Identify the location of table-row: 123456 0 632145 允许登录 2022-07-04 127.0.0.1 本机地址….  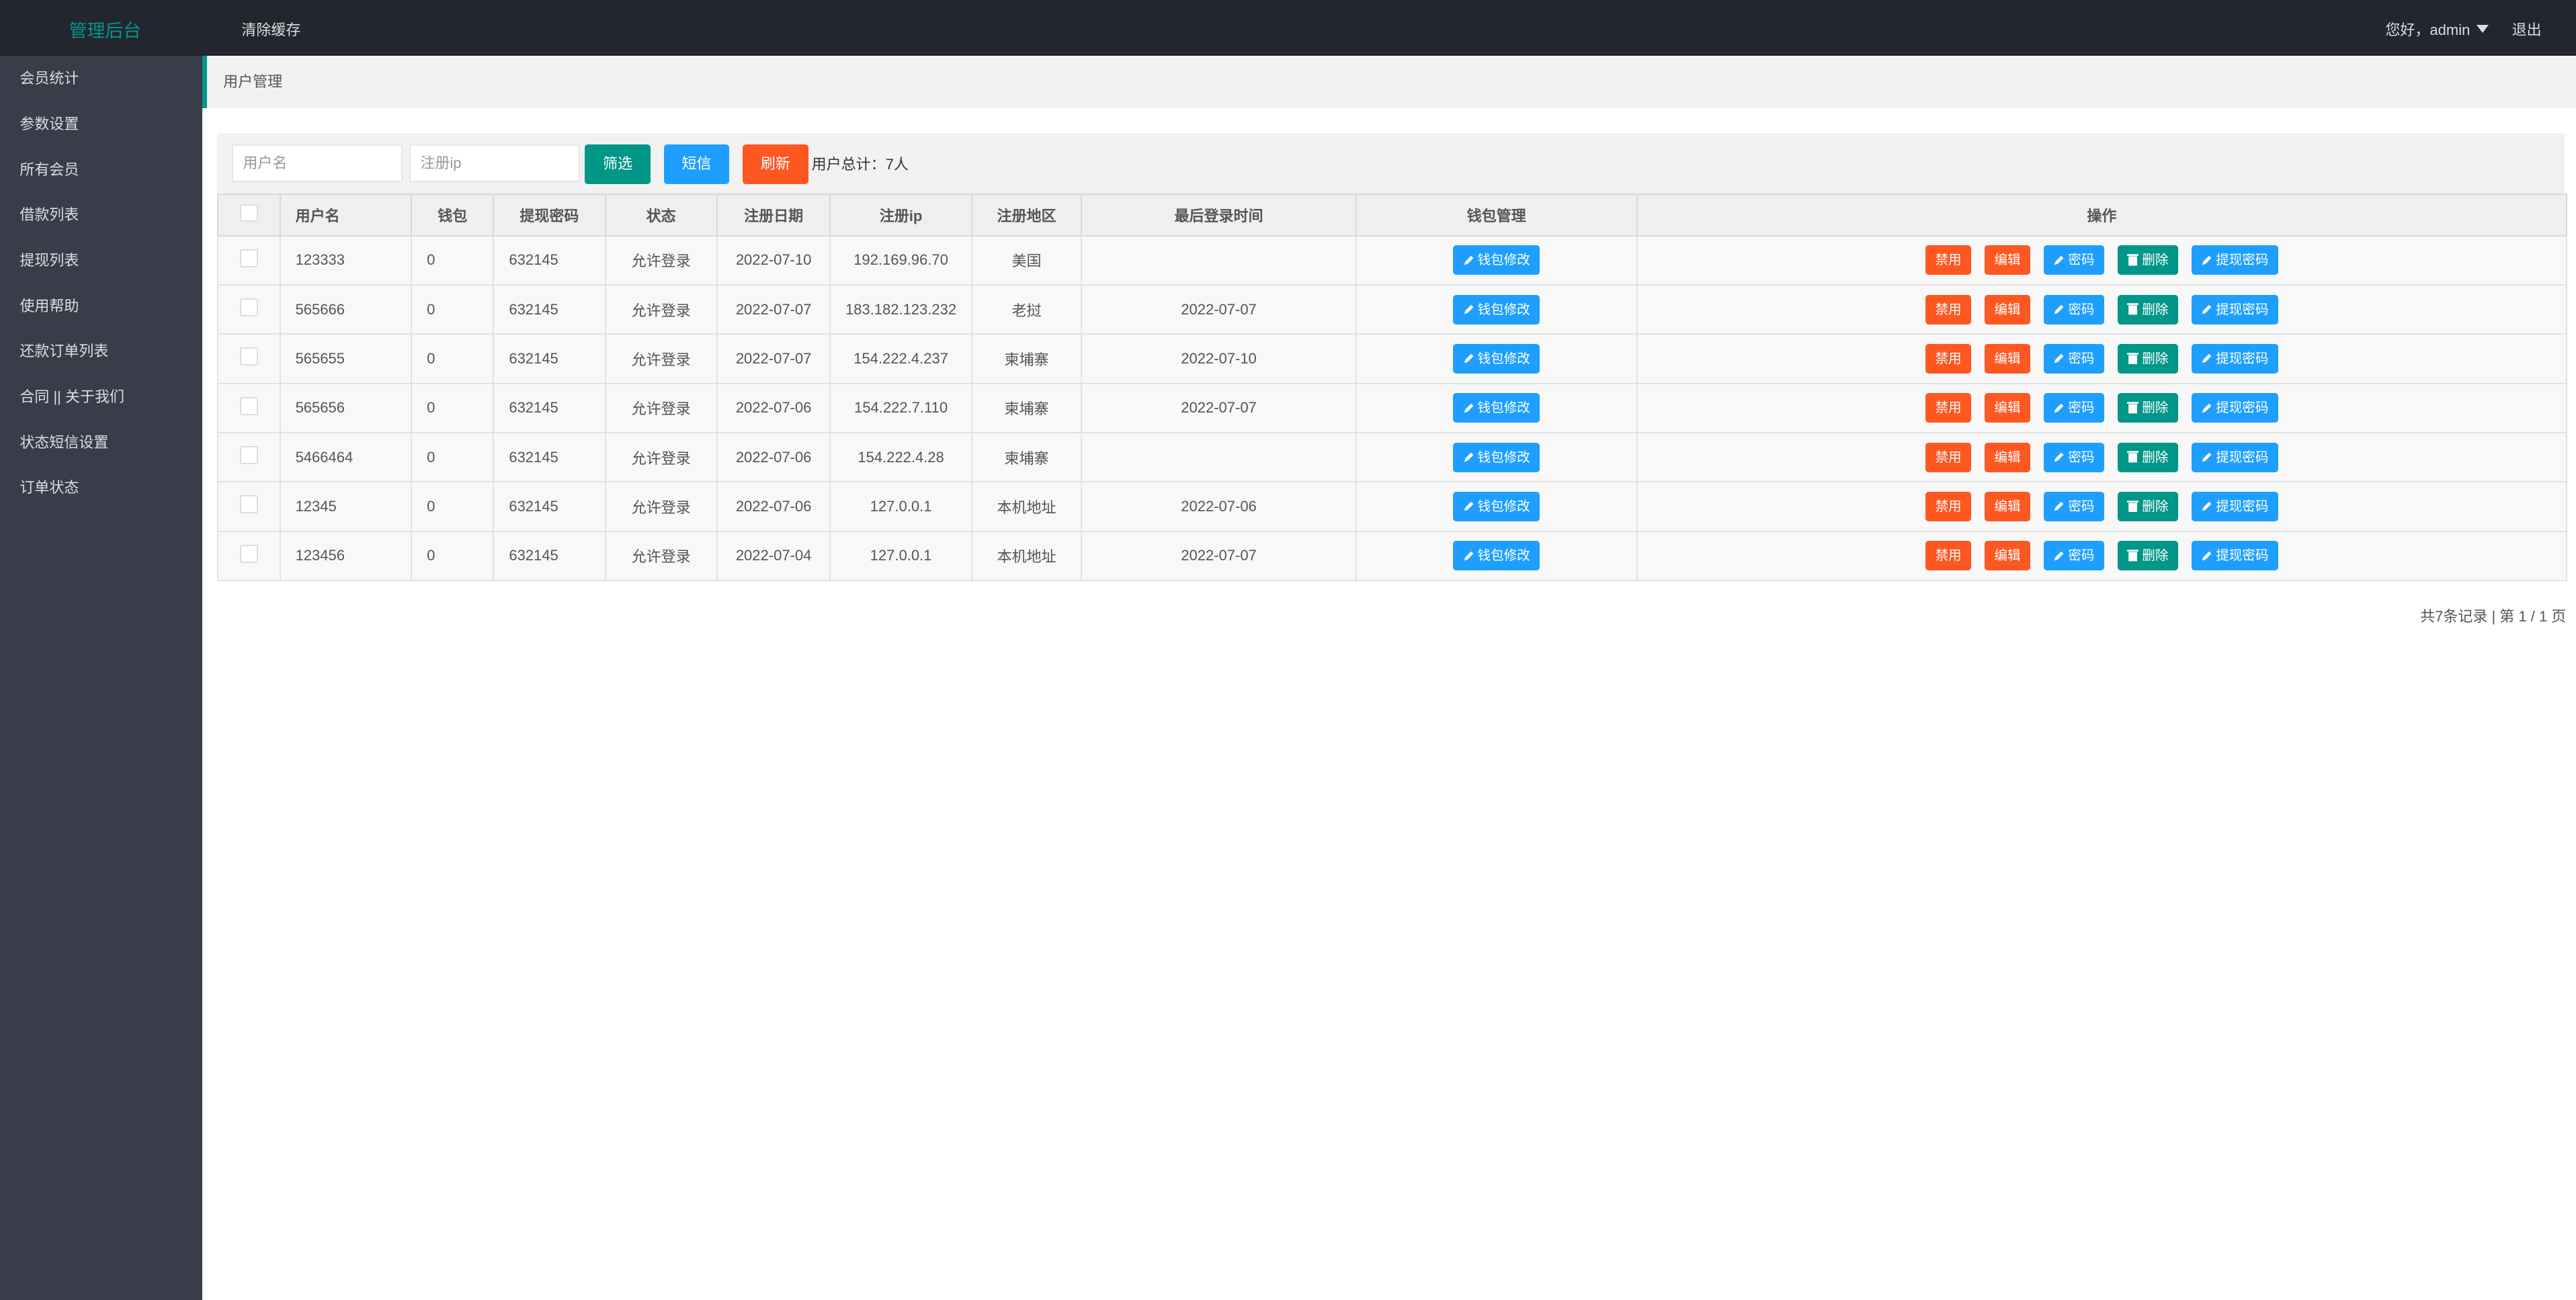
(1392, 555).